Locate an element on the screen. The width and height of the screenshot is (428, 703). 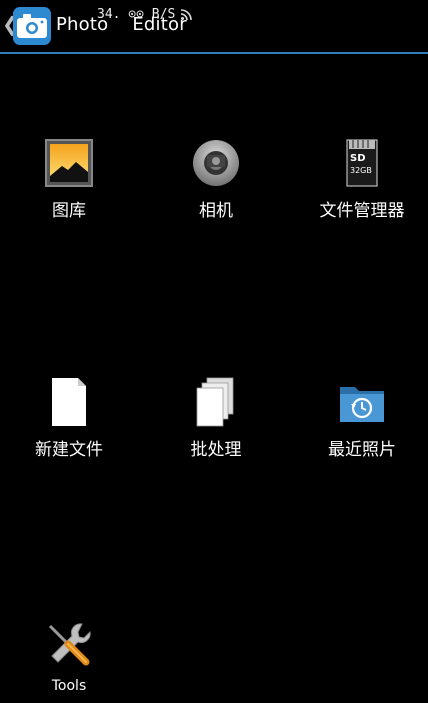
wifi-icon is located at coordinates (186, 14).